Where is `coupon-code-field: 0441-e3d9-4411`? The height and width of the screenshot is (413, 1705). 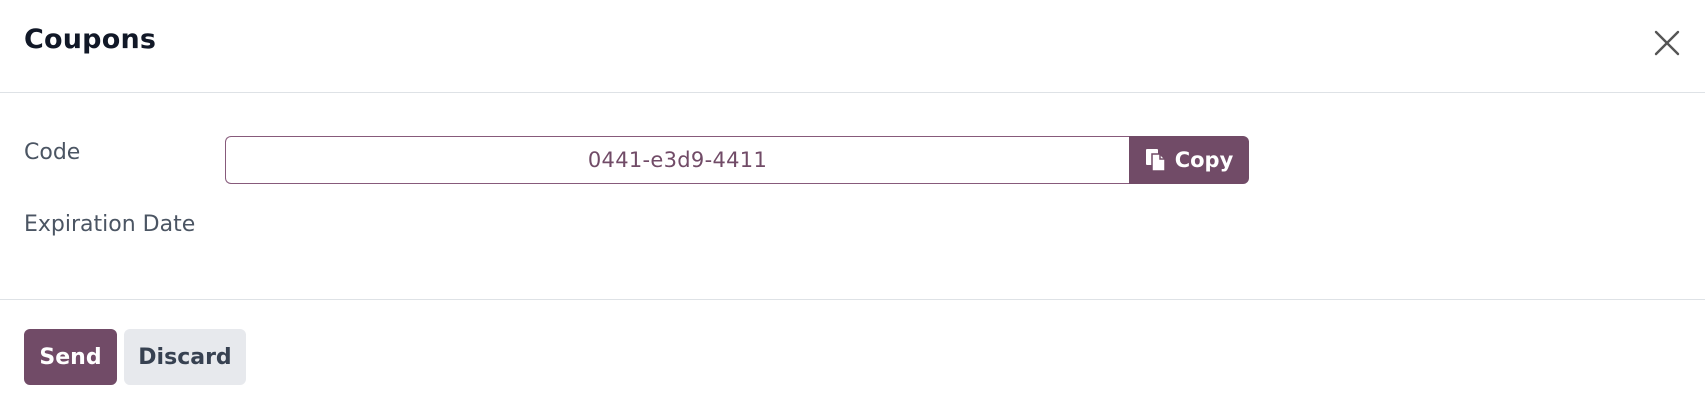
coupon-code-field: 0441-e3d9-4411 is located at coordinates (677, 160).